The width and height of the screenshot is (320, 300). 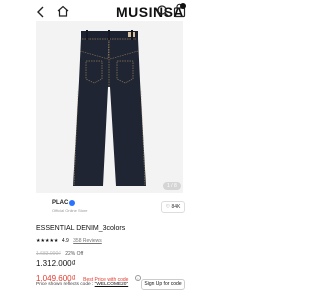 I want to click on info-icon: i, so click(x=137, y=278).